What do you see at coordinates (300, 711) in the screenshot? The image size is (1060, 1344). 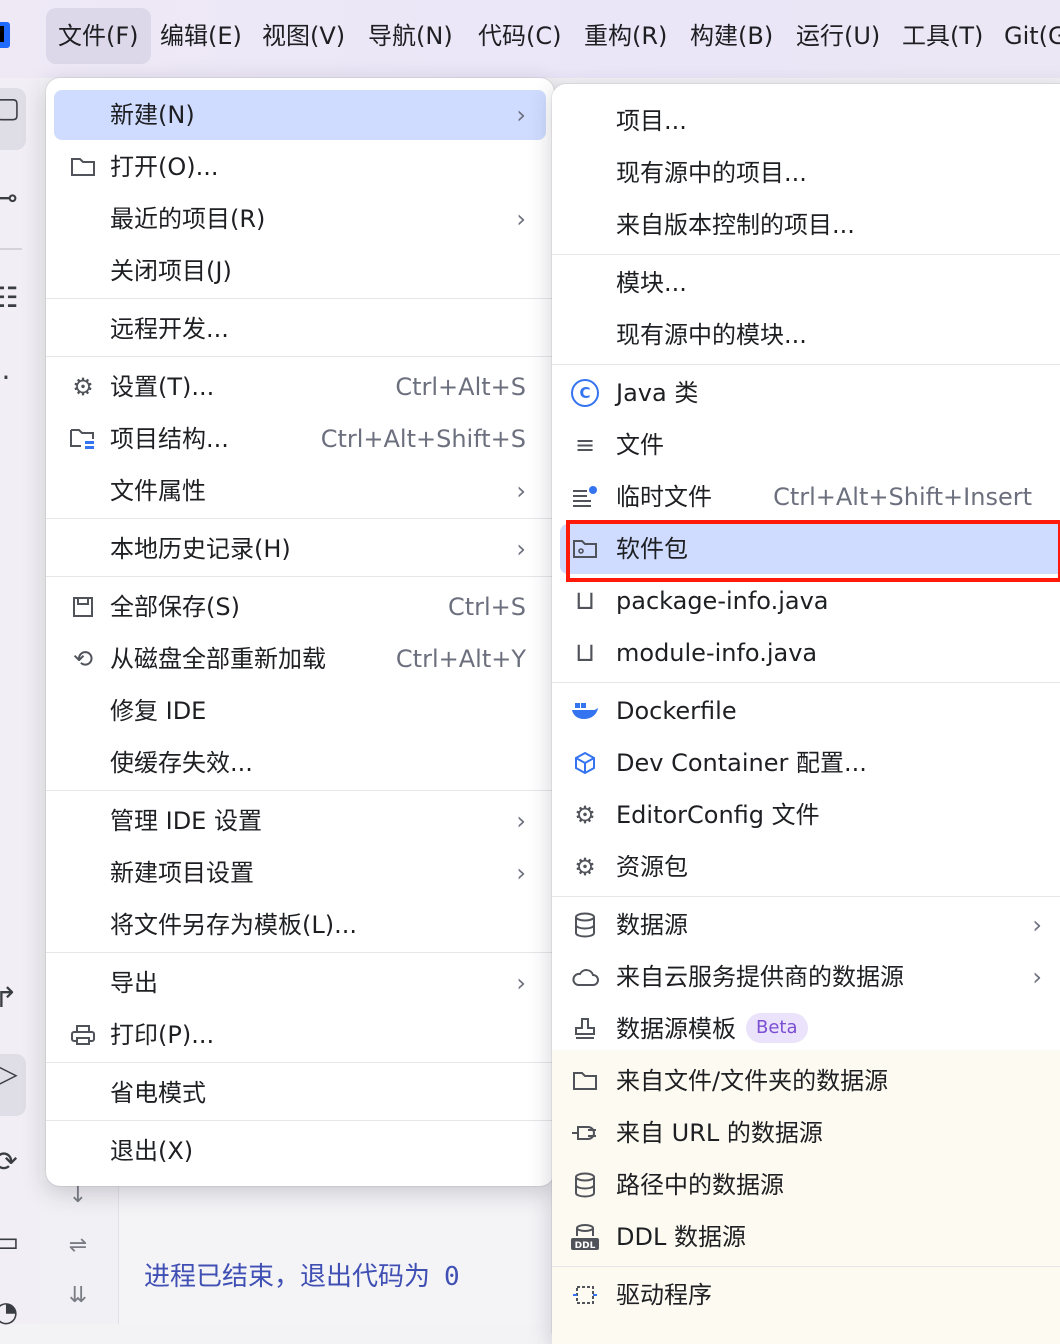 I see `menu-item-repair-ide: 修复 IDE` at bounding box center [300, 711].